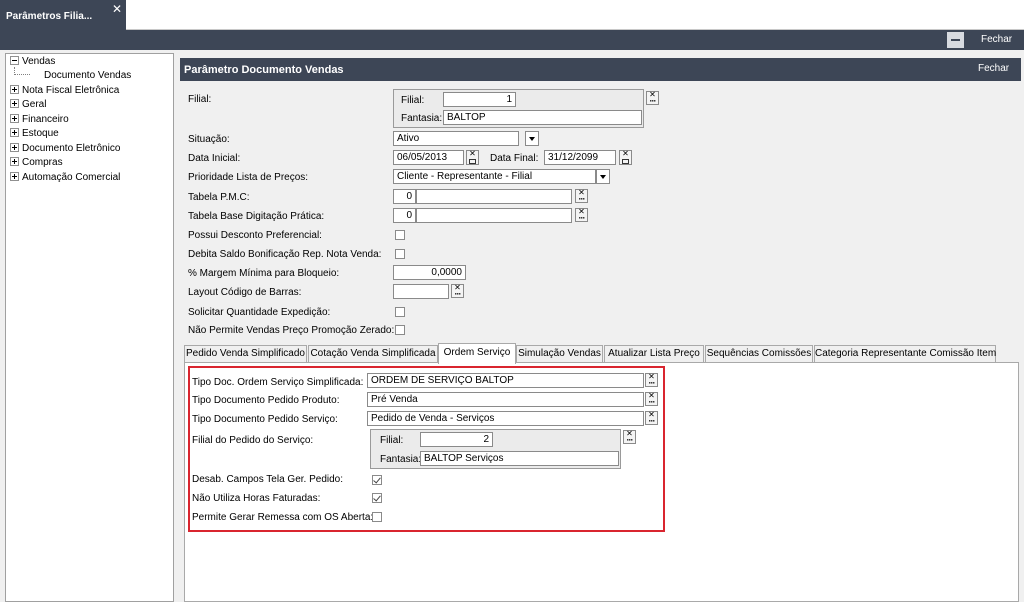  Describe the element at coordinates (429, 272) in the screenshot. I see `margem-input: 0,0000` at that location.